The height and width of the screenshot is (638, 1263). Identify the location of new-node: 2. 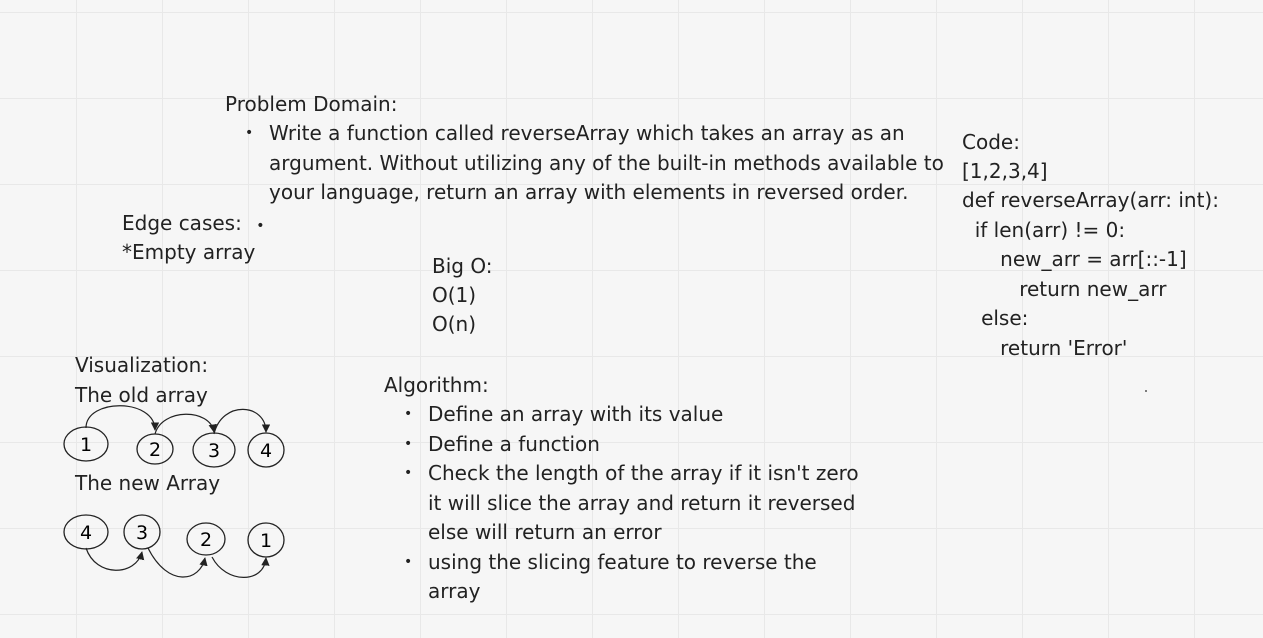
(206, 539).